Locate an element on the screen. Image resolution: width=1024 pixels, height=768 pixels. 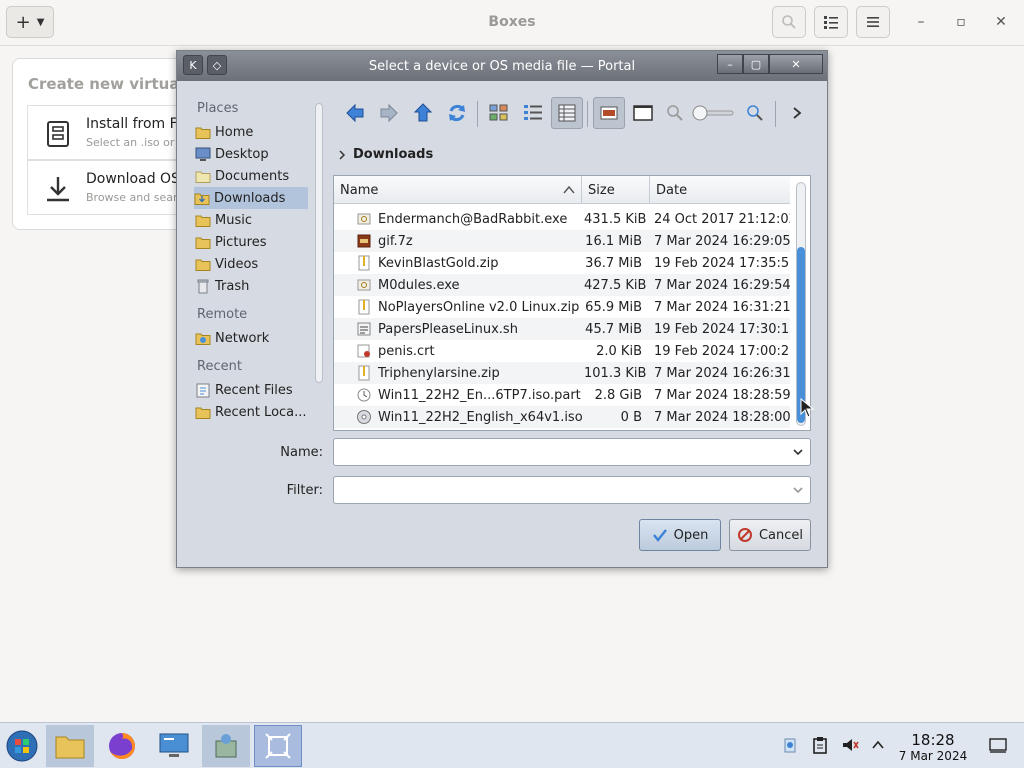
forward-button is located at coordinates (389, 113).